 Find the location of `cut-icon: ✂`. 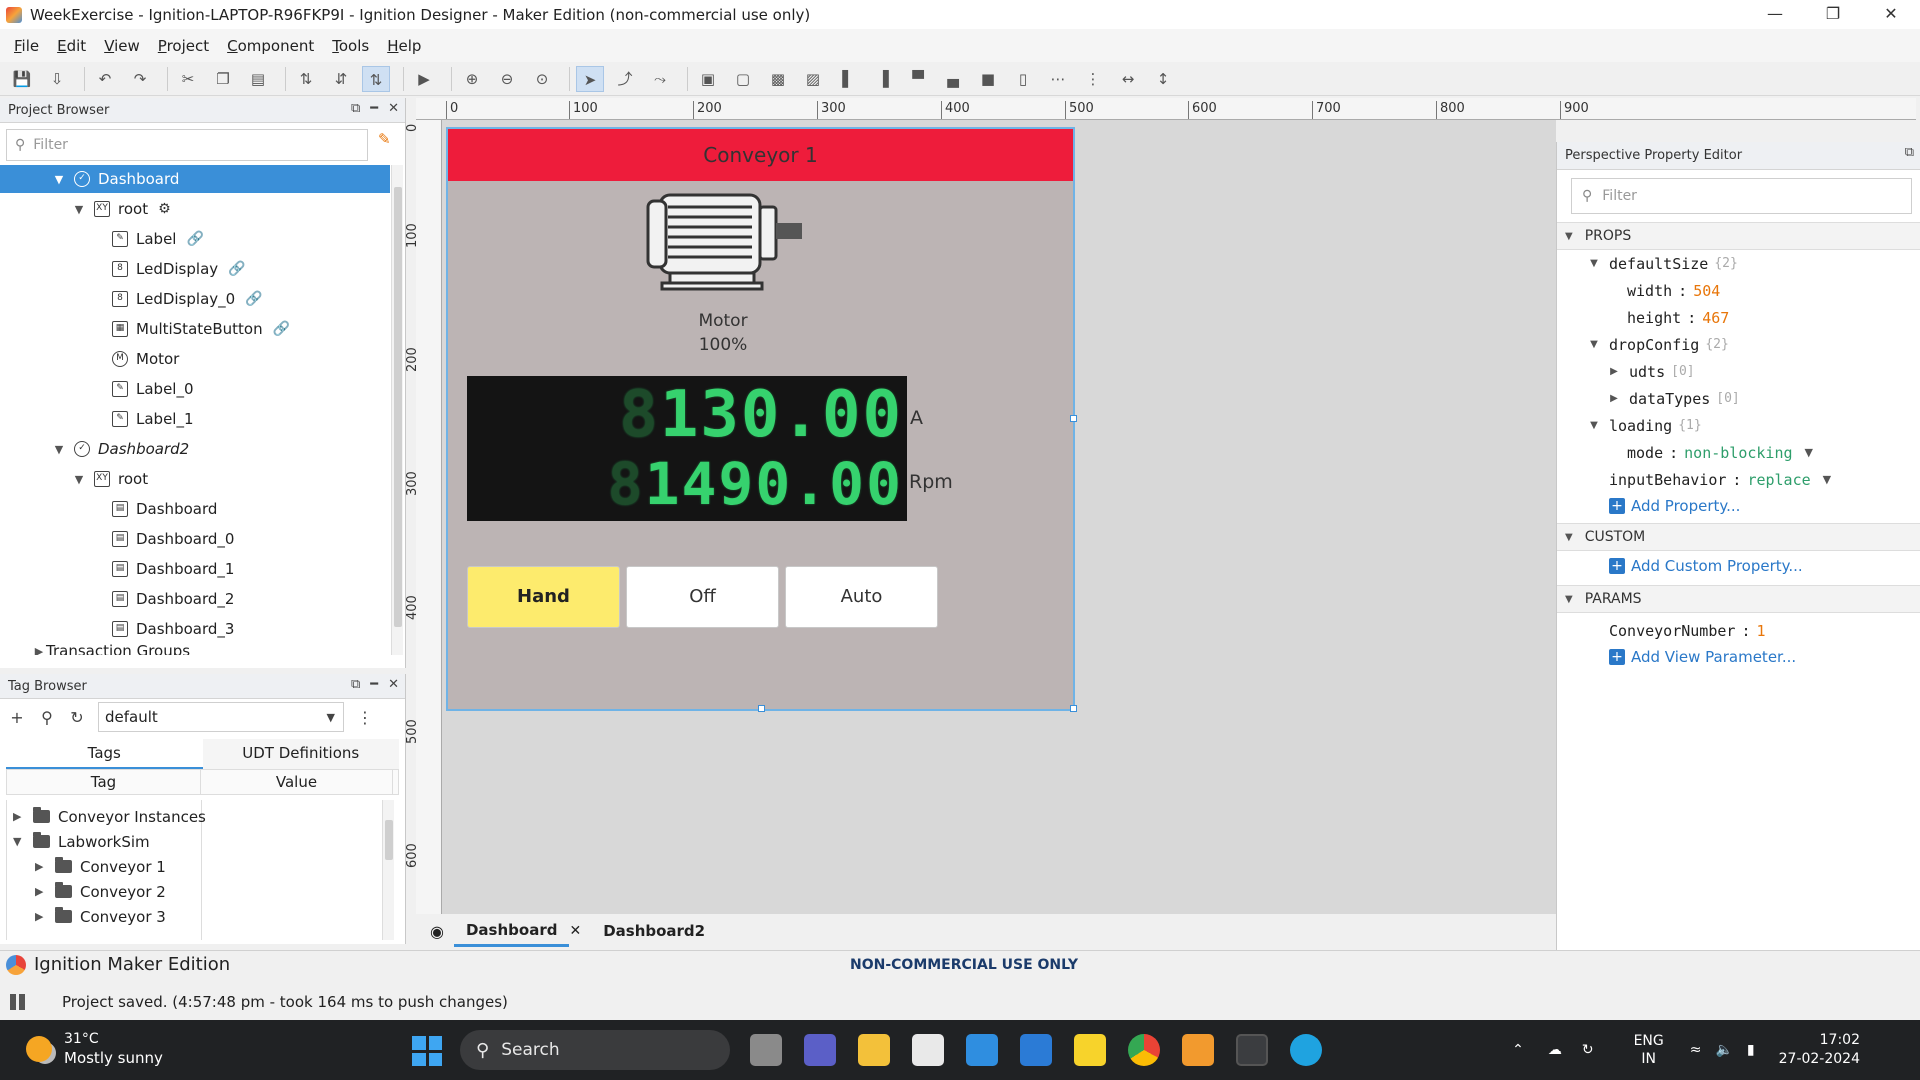

cut-icon: ✂ is located at coordinates (188, 79).